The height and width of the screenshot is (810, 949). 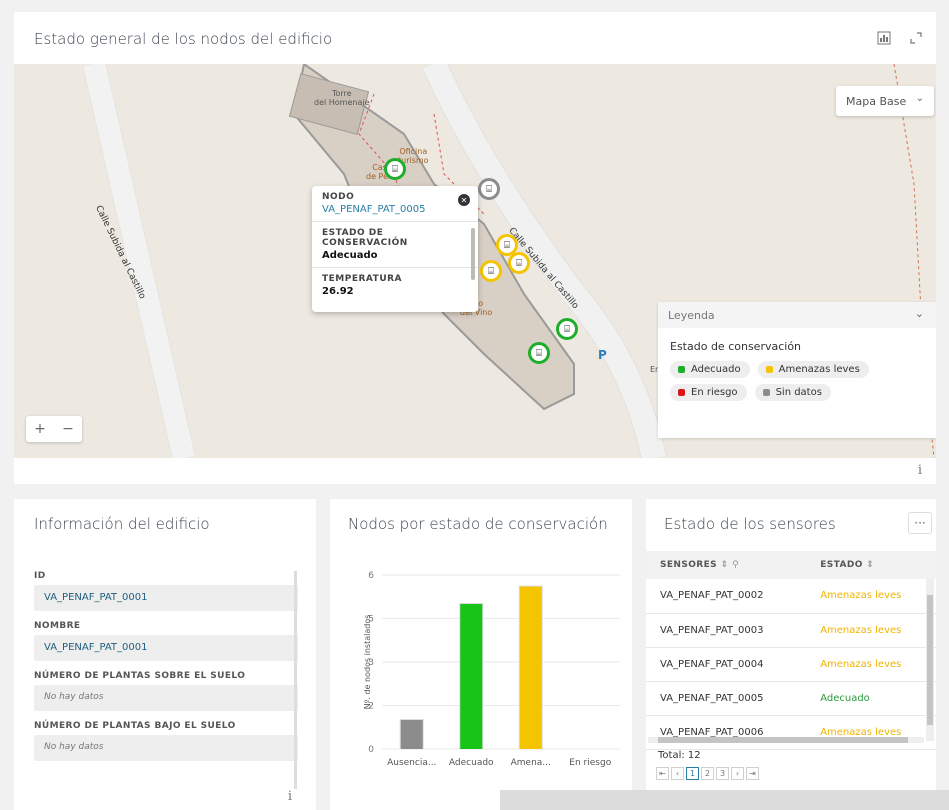 What do you see at coordinates (736, 346) in the screenshot?
I see `legend-subtitle: Estado de conservación` at bounding box center [736, 346].